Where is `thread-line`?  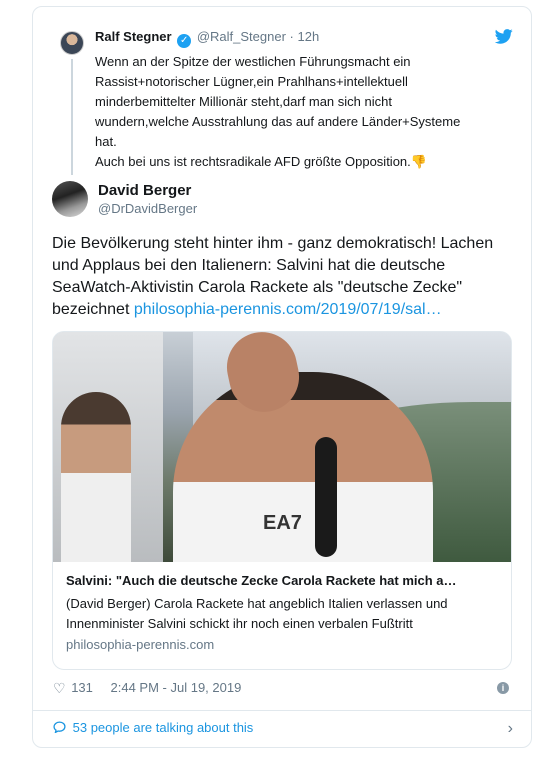
thread-line is located at coordinates (72, 117).